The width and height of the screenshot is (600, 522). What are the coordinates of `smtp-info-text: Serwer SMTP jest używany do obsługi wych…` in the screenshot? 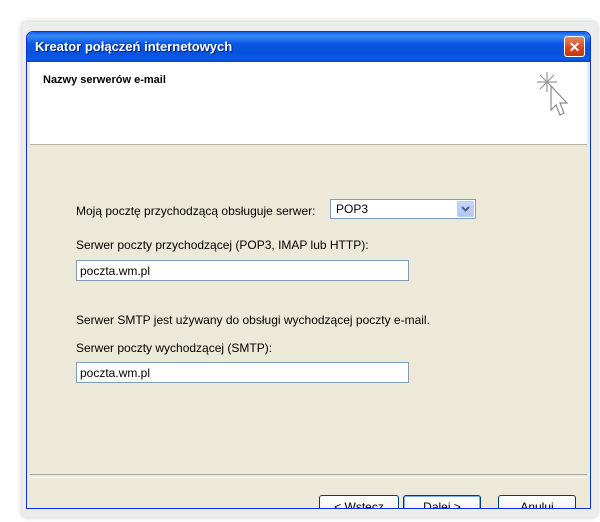 It's located at (253, 320).